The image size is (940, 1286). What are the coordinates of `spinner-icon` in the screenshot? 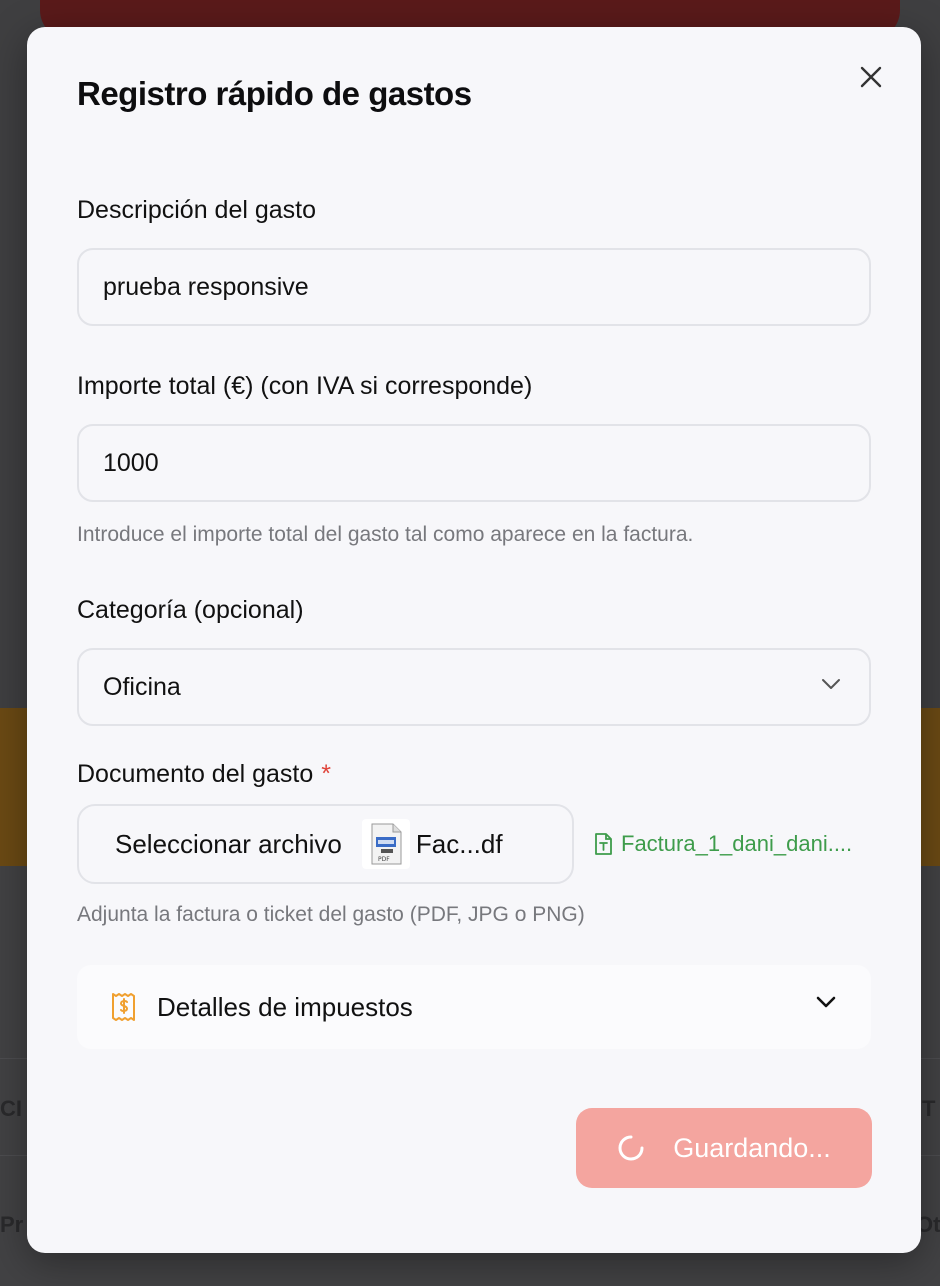 It's located at (631, 1148).